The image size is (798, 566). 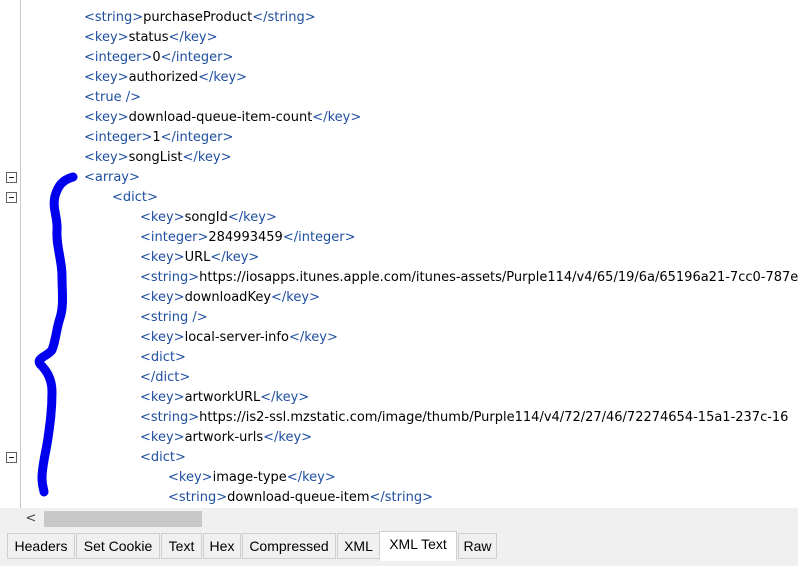 What do you see at coordinates (112, 178) in the screenshot?
I see `xml-line: <array>` at bounding box center [112, 178].